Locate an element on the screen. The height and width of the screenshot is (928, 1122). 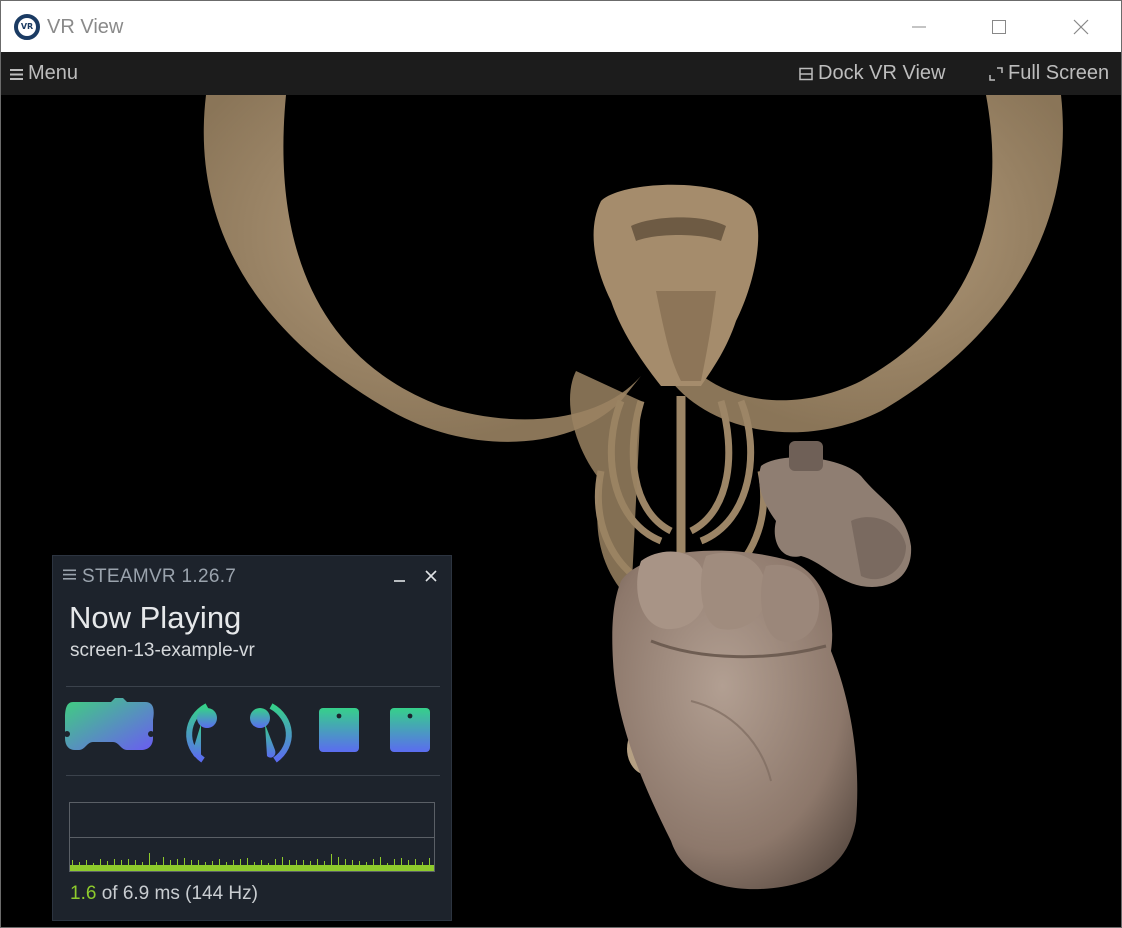
menu-label: Menu is located at coordinates (53, 73).